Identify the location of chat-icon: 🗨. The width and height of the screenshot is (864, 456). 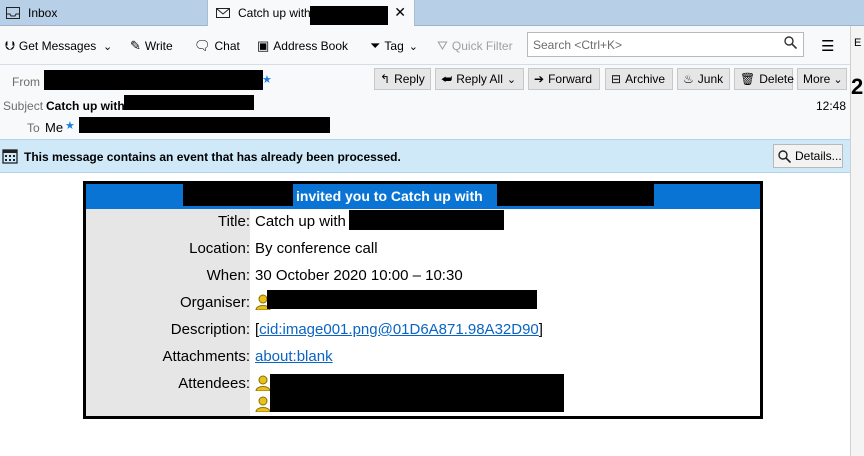
(202, 45).